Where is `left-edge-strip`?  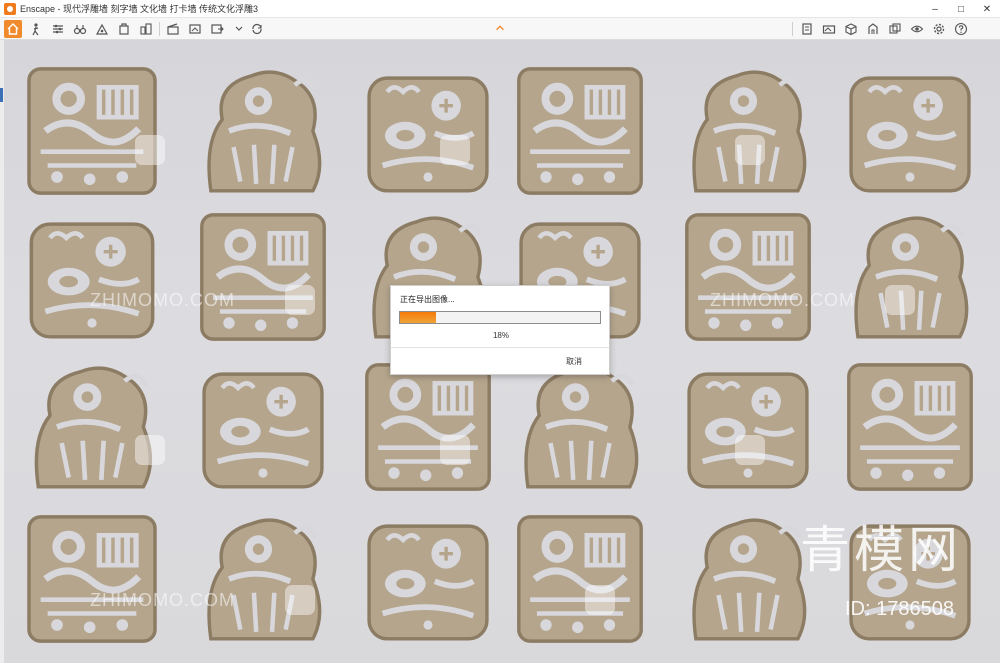 left-edge-strip is located at coordinates (2, 351).